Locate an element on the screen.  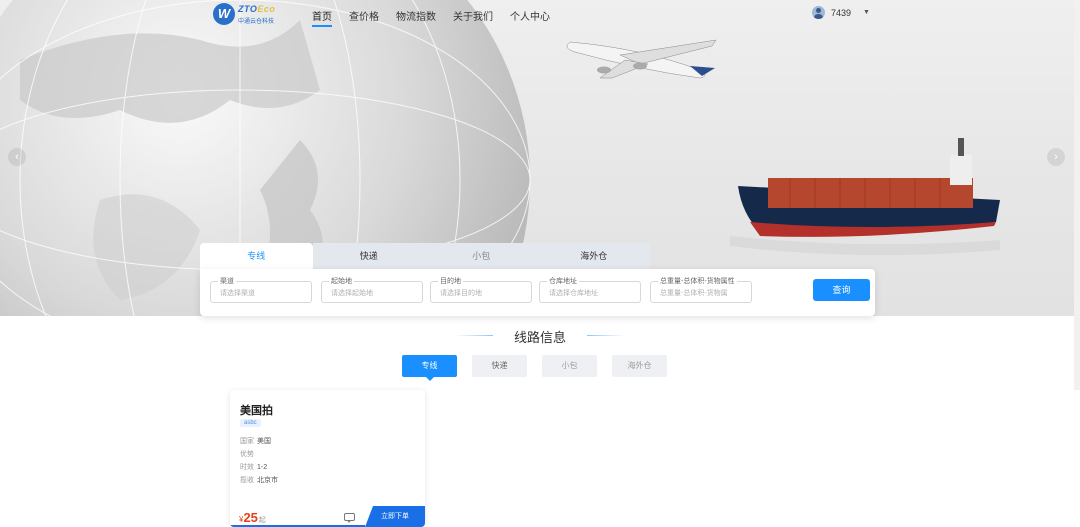
caret-down-icon: ▼ is located at coordinates (866, 12).